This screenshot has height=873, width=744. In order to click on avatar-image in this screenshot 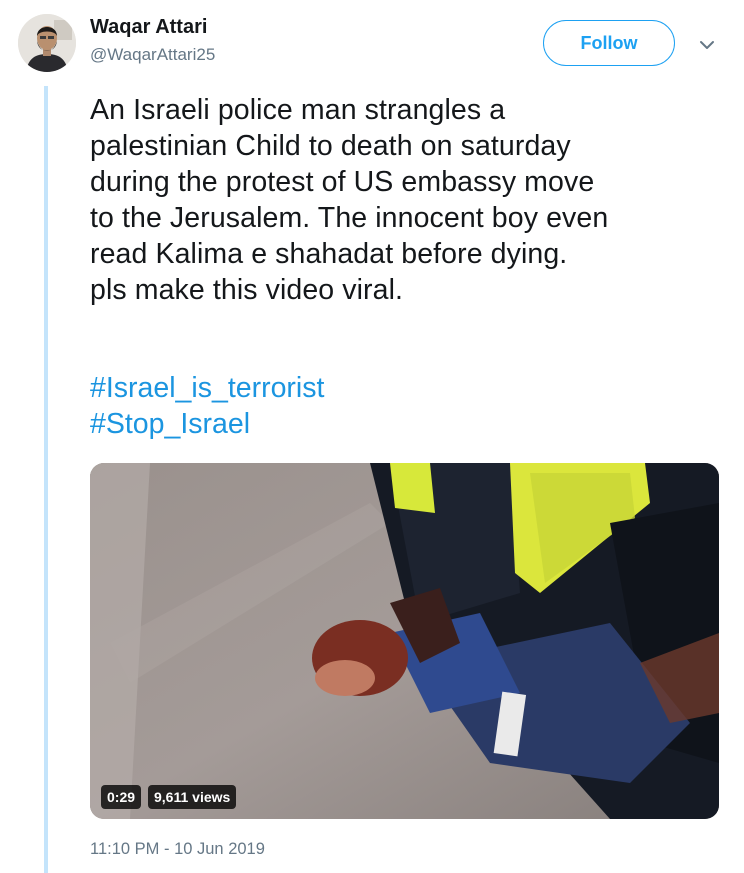, I will do `click(47, 43)`.